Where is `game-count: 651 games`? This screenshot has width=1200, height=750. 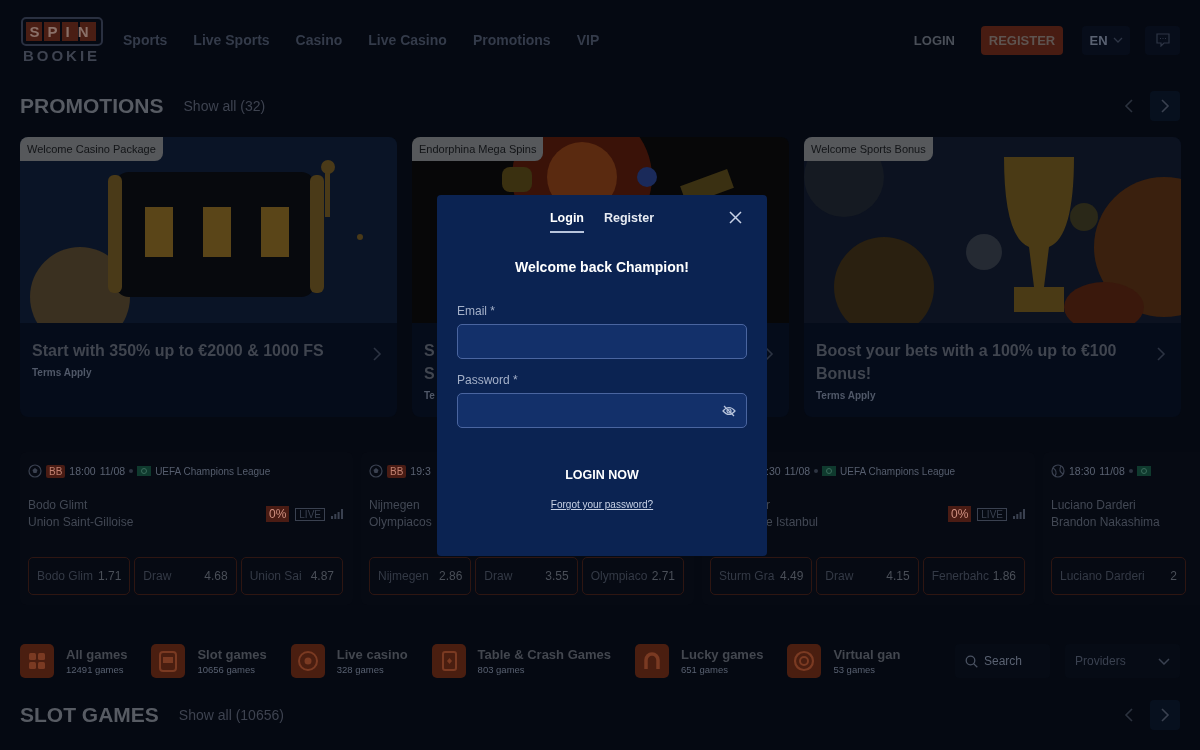 game-count: 651 games is located at coordinates (705, 669).